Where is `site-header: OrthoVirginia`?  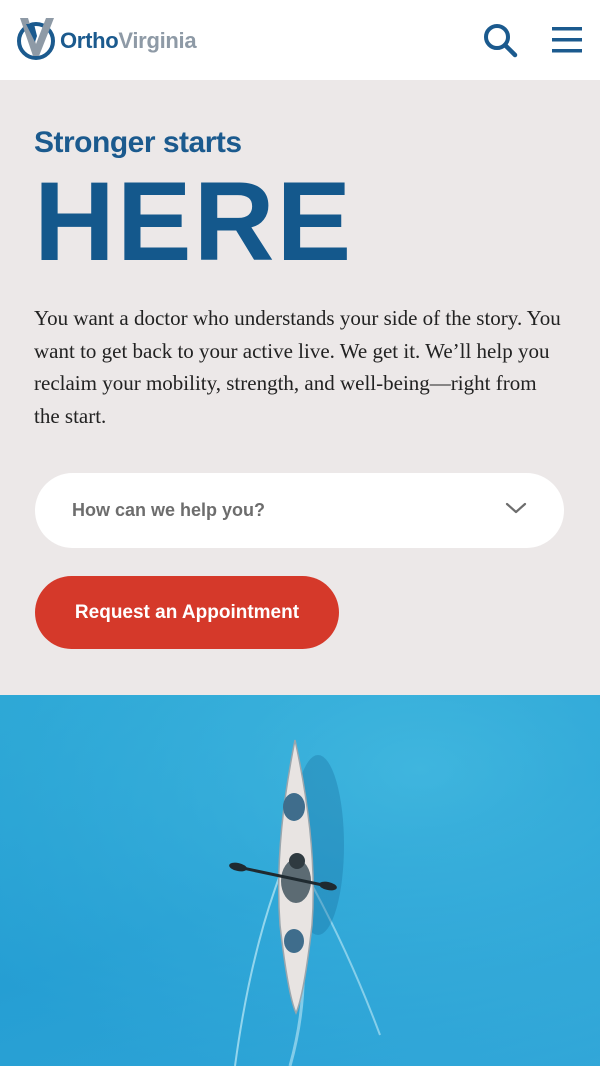
site-header: OrthoVirginia is located at coordinates (300, 40).